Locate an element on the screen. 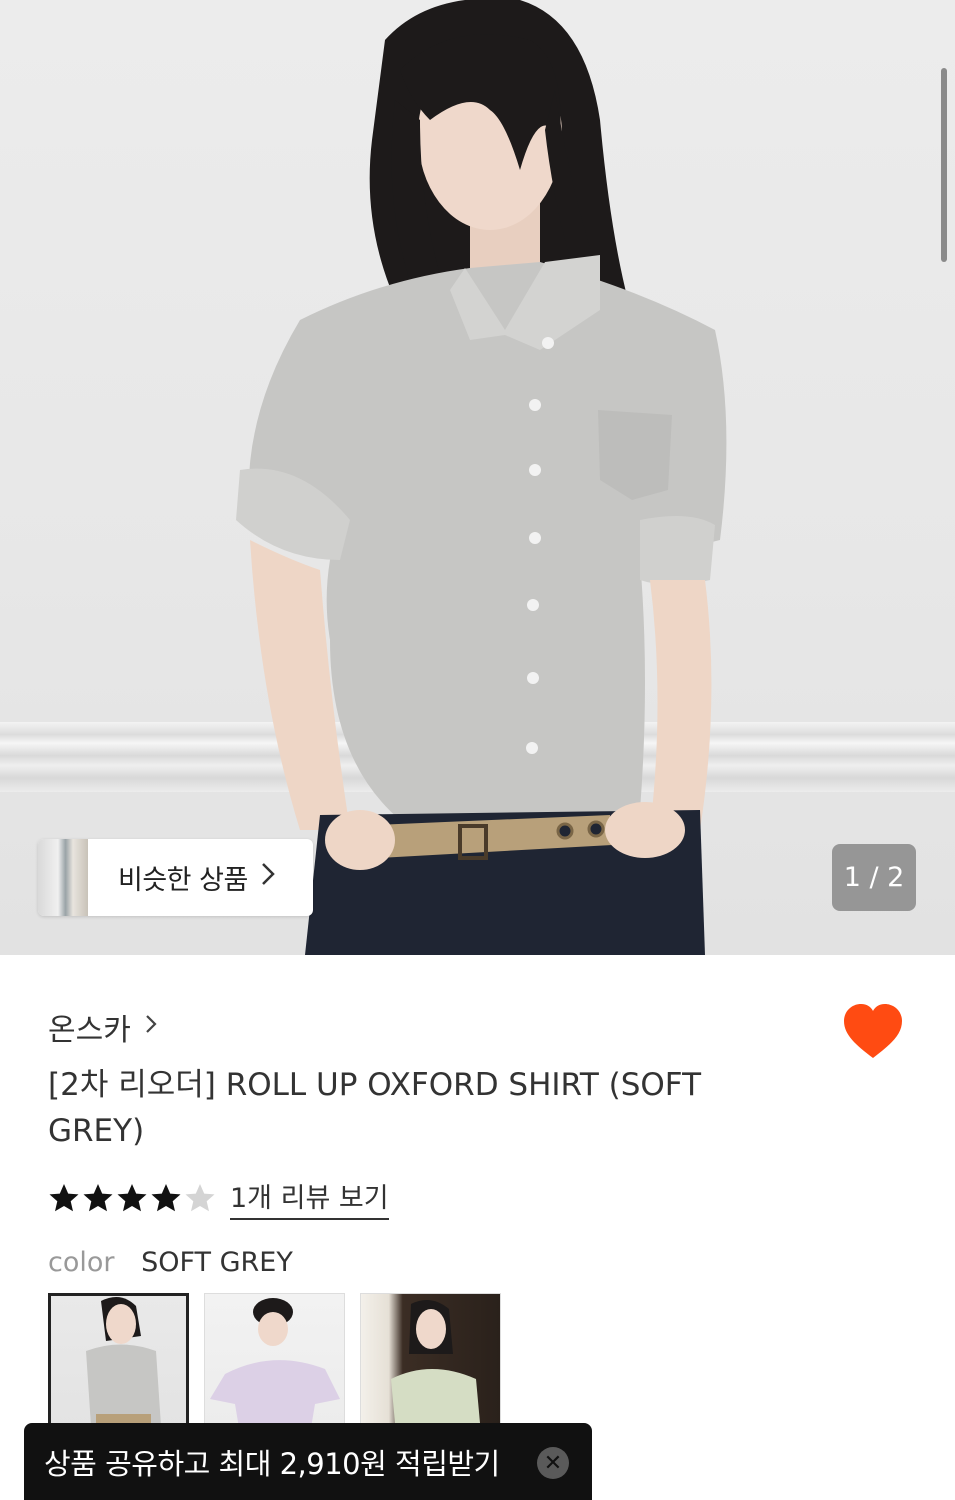 Image resolution: width=955 pixels, height=1500 pixels. similar-products-label: 비슷한 상품 is located at coordinates (183, 880).